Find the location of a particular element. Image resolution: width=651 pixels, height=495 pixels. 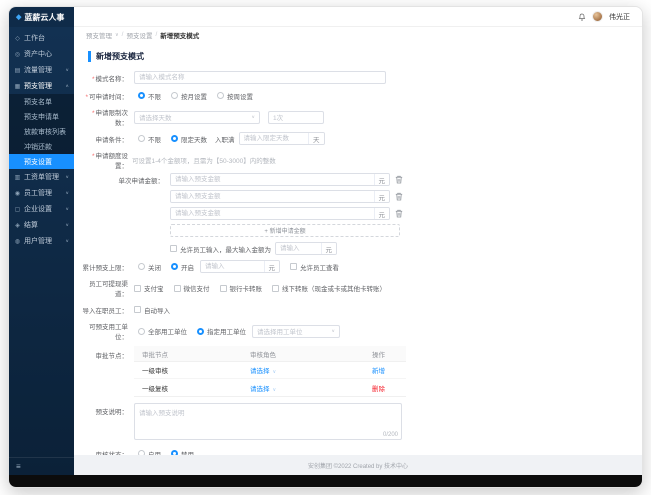

amount-group-2: 元 is located at coordinates (280, 196).